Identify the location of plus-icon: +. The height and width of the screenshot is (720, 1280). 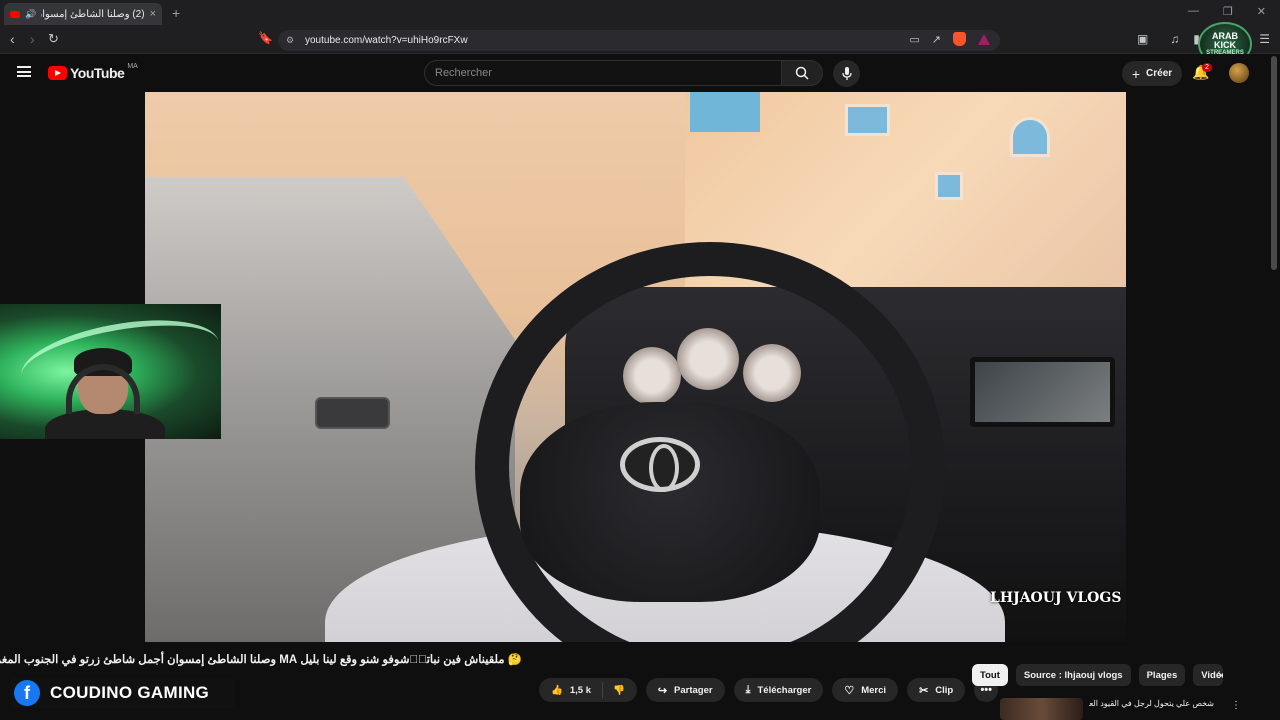
(1136, 73).